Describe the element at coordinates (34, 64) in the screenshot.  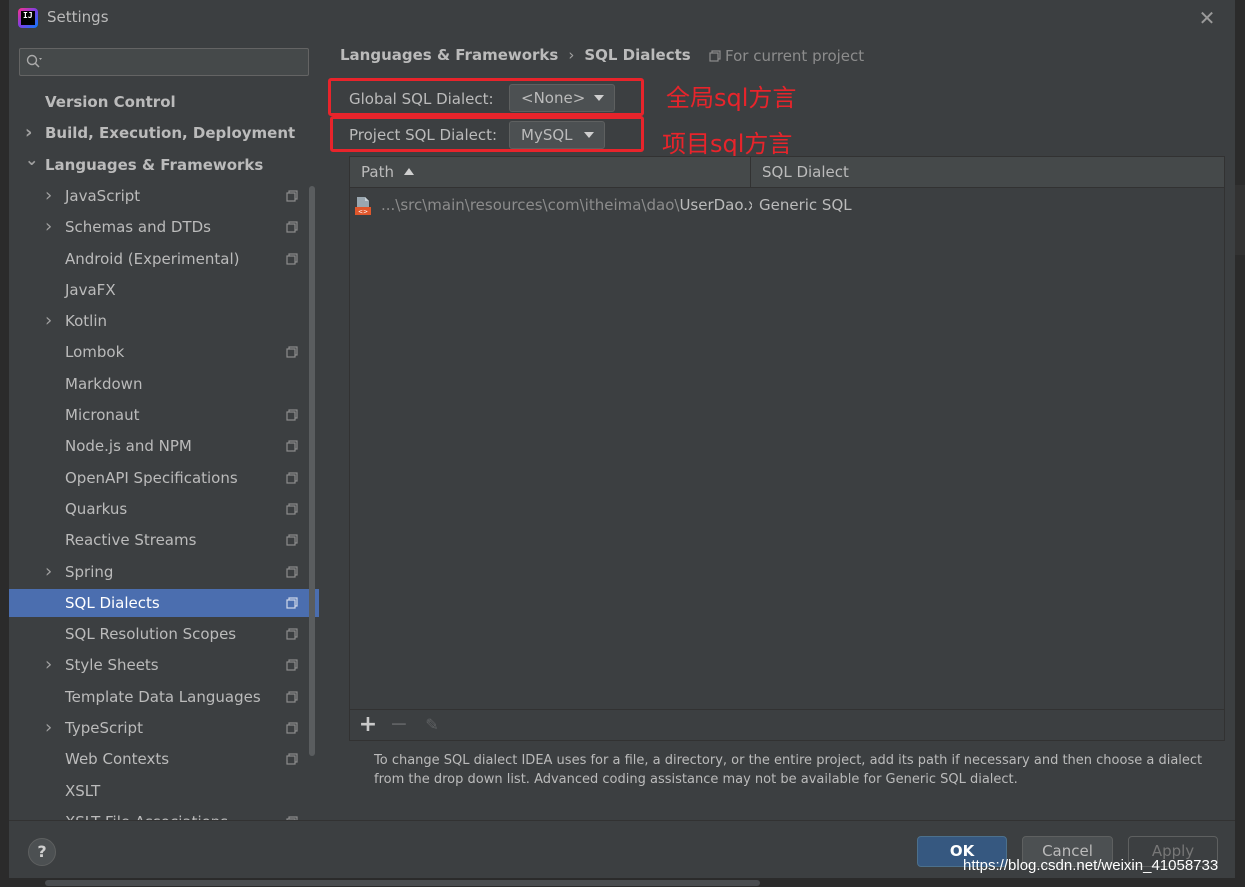
I see `search-icon` at that location.